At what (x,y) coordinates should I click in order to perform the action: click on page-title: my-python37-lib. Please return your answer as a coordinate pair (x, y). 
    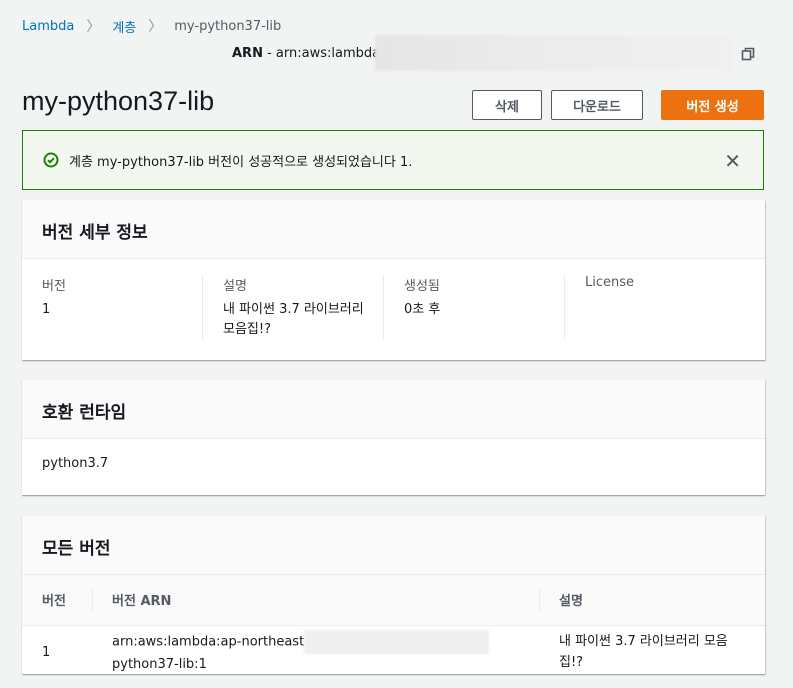
    Looking at the image, I should click on (118, 101).